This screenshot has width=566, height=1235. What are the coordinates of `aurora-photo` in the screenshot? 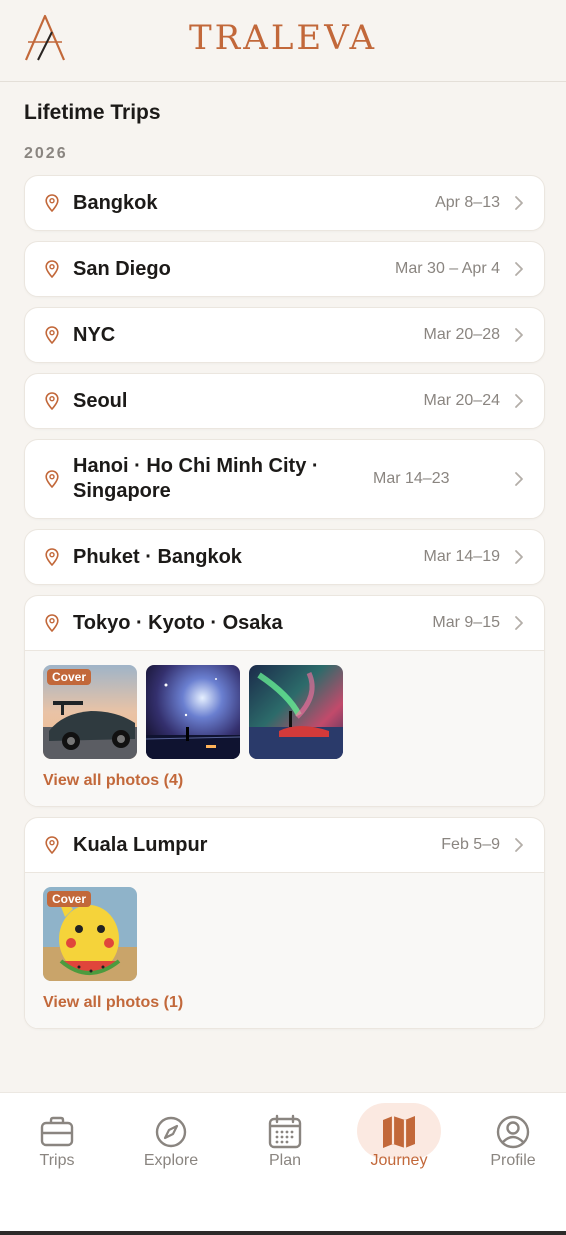 It's located at (296, 712).